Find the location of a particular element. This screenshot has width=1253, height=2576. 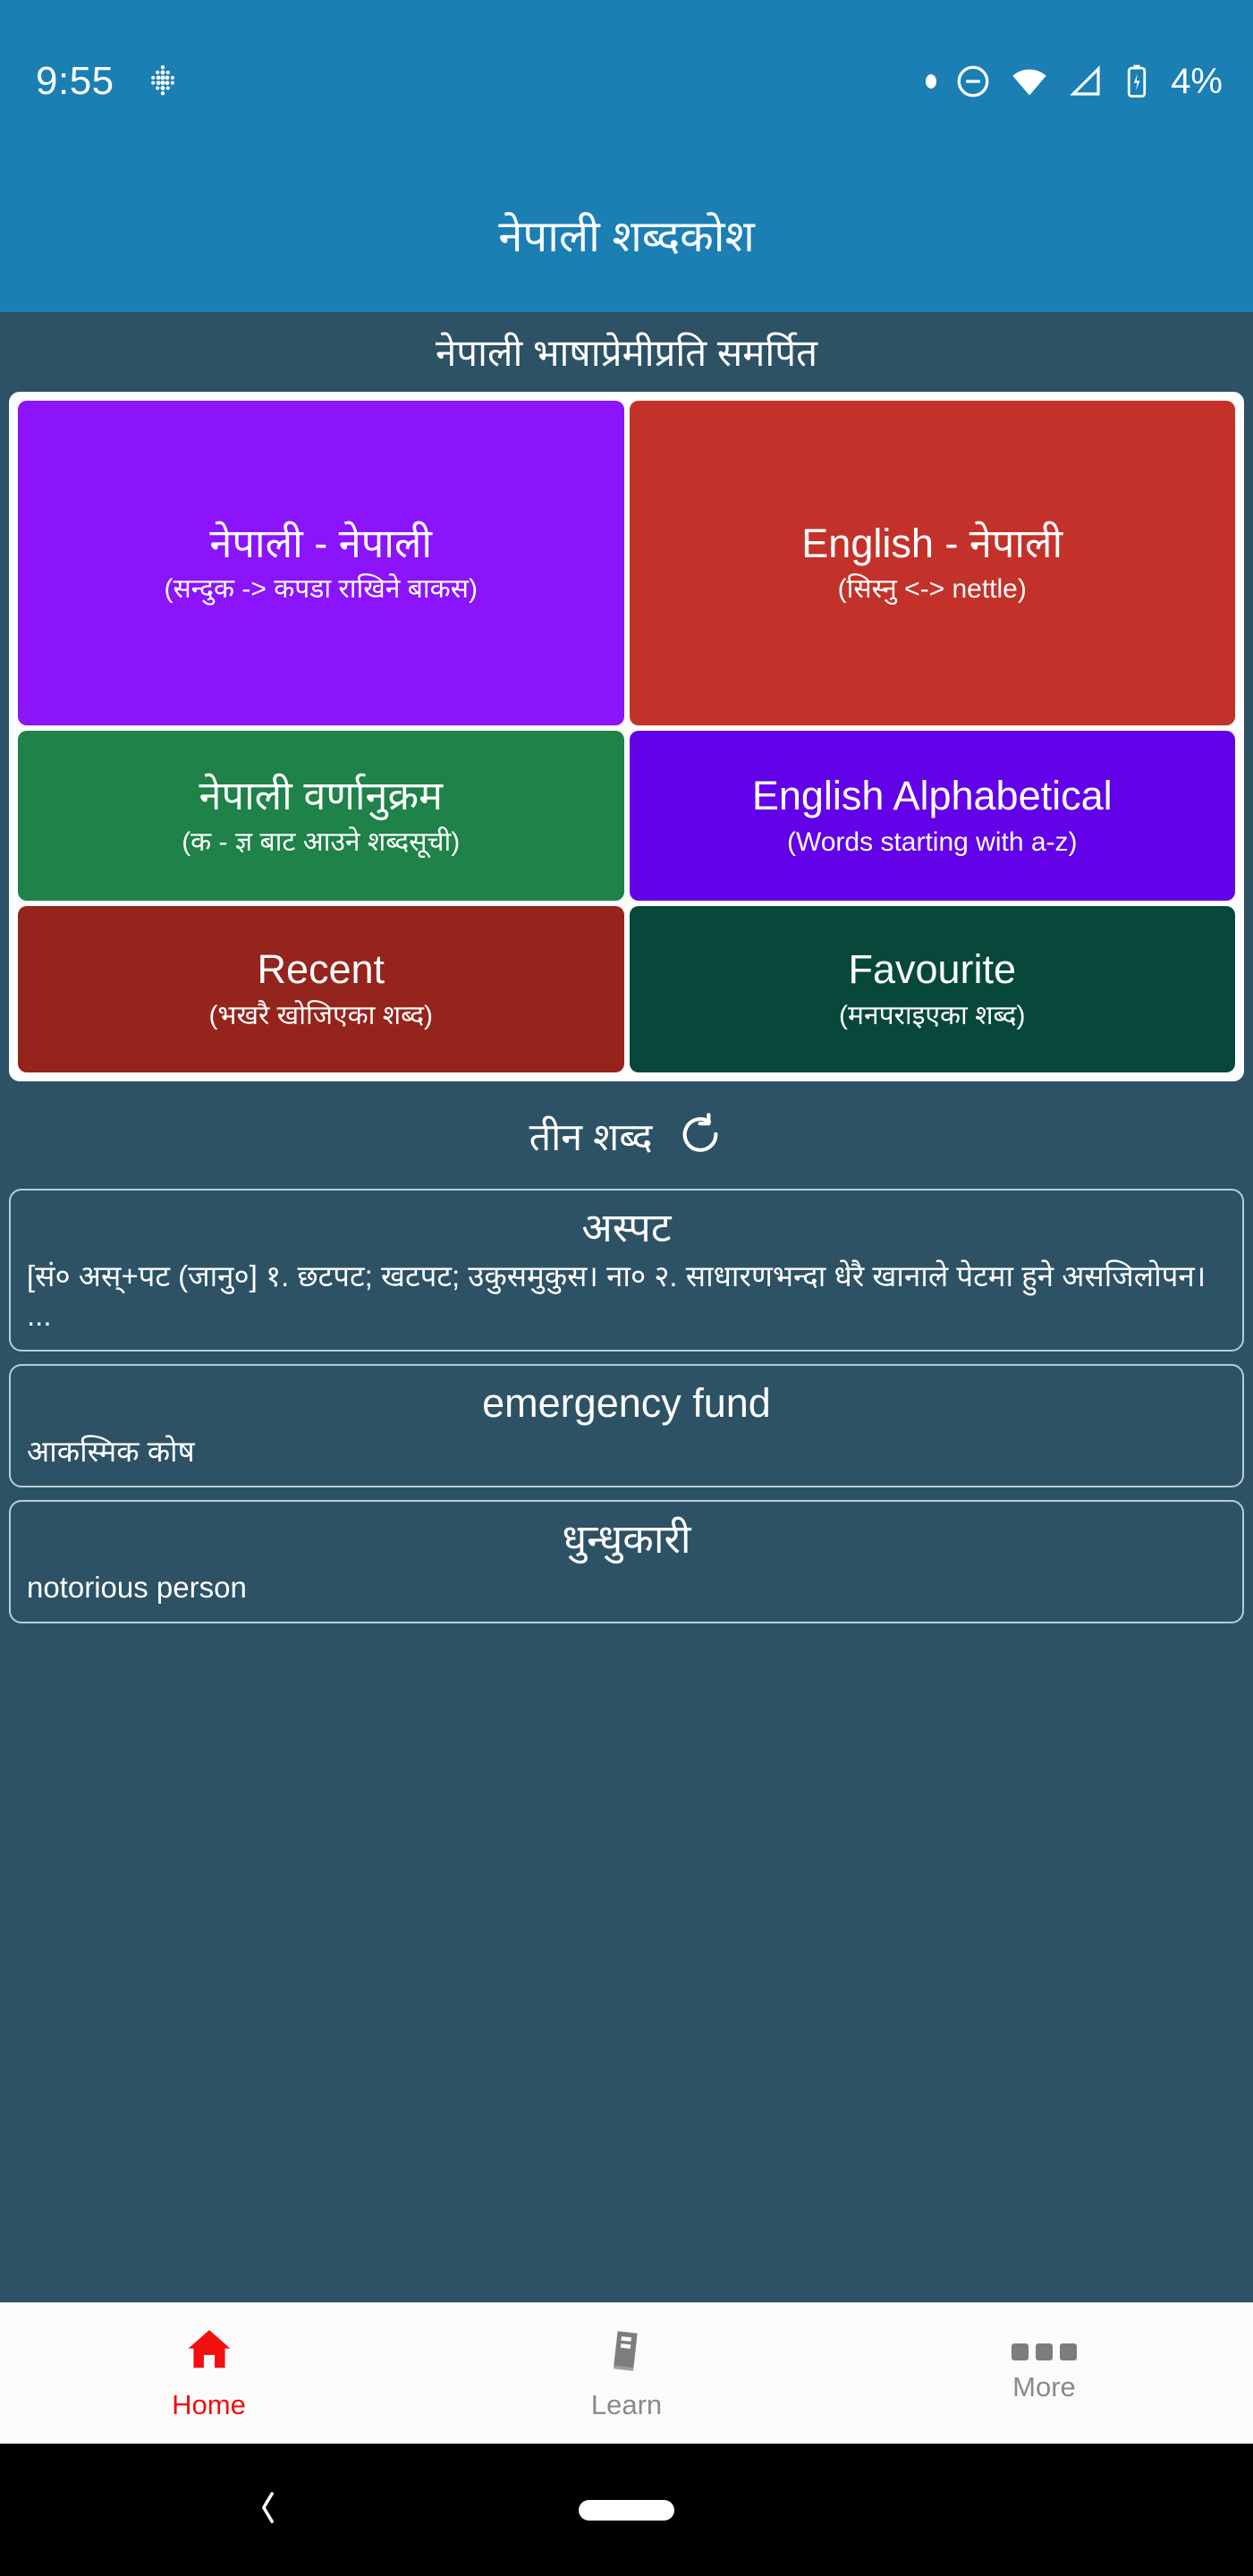

tile-english-nepali: English - नेपाली (सिस्नु <-> nettle) is located at coordinates (932, 563).